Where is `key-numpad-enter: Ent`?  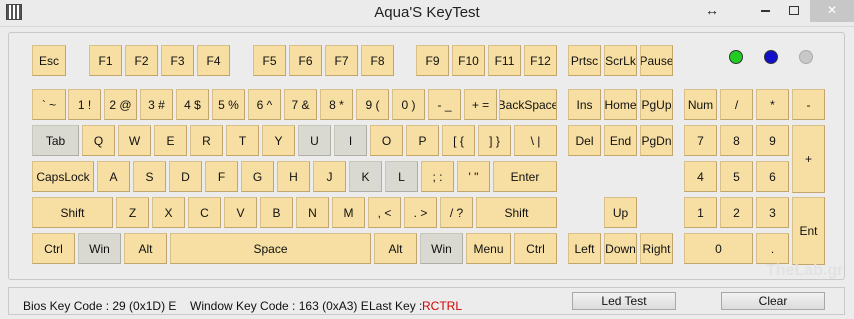
key-numpad-enter: Ent is located at coordinates (808, 231).